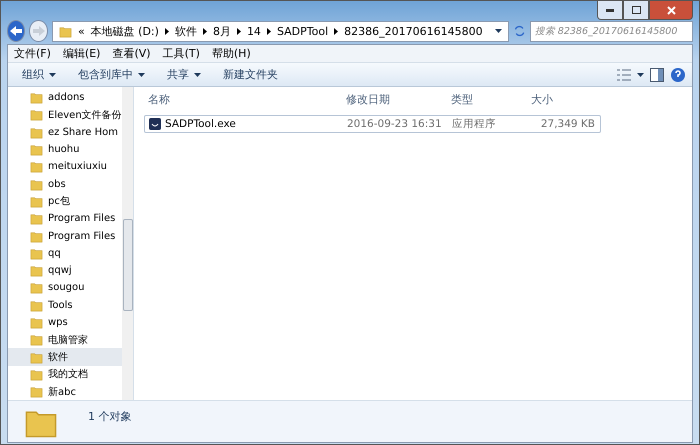 The height and width of the screenshot is (445, 700). I want to click on preview-pane-icon, so click(657, 75).